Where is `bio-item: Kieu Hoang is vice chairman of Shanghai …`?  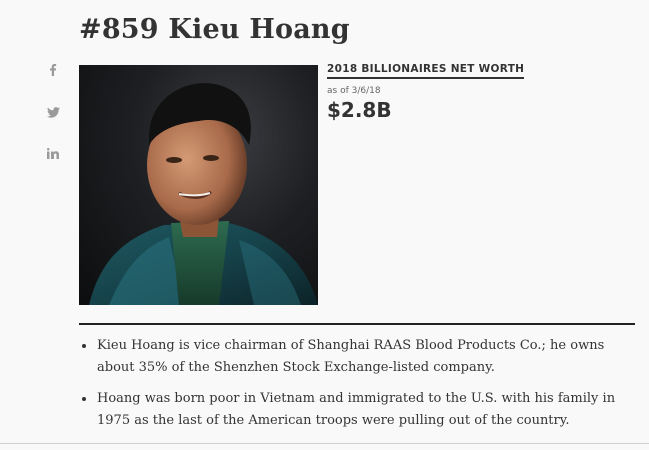 bio-item: Kieu Hoang is vice chairman of Shanghai … is located at coordinates (359, 357).